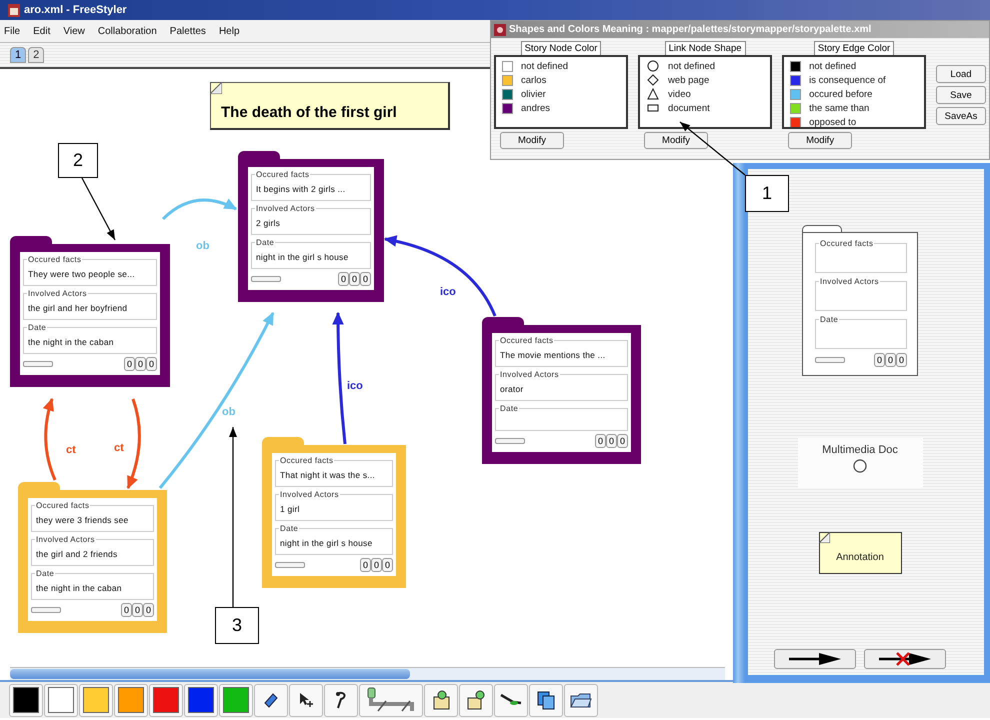 This screenshot has height=720, width=990. Describe the element at coordinates (500, 30) in the screenshot. I see `app-icon` at that location.